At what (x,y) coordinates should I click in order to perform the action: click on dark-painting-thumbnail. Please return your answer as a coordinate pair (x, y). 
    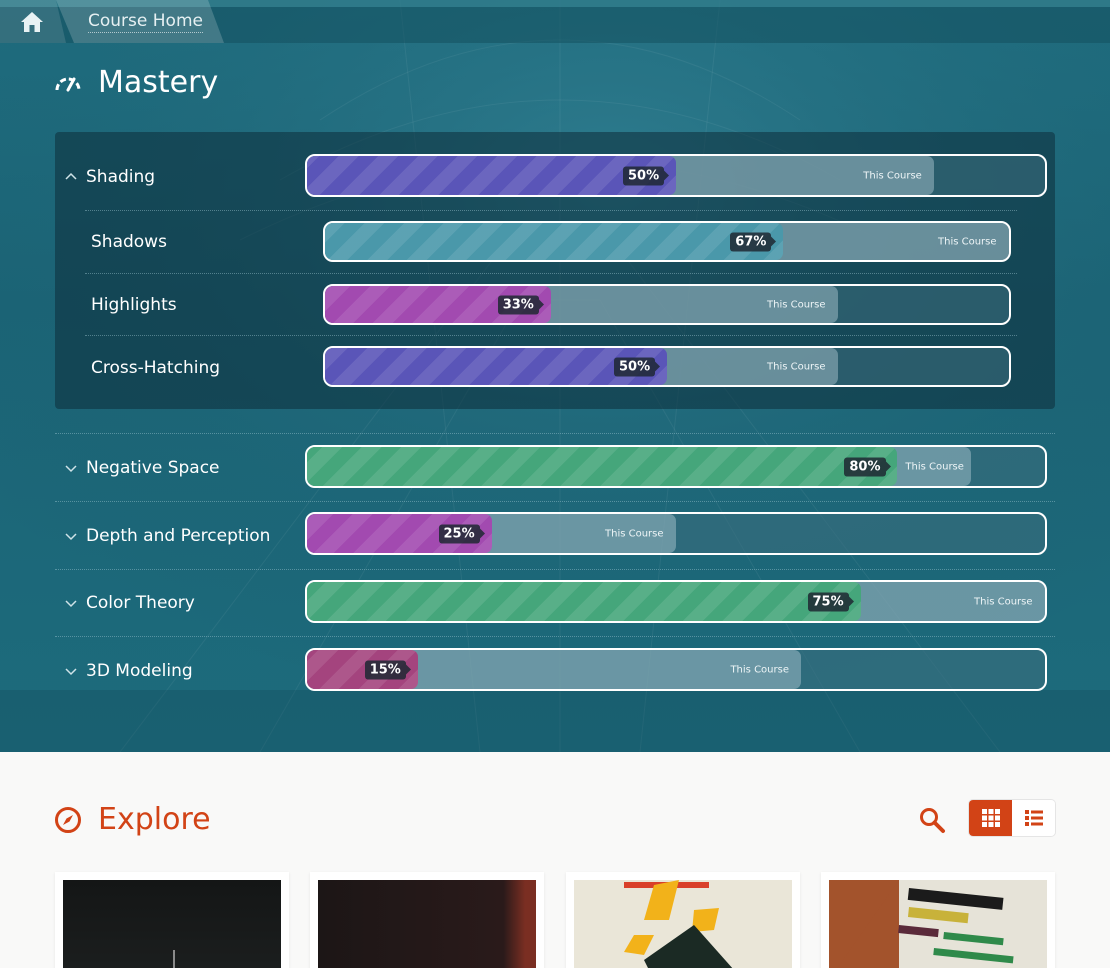
    Looking at the image, I should click on (172, 924).